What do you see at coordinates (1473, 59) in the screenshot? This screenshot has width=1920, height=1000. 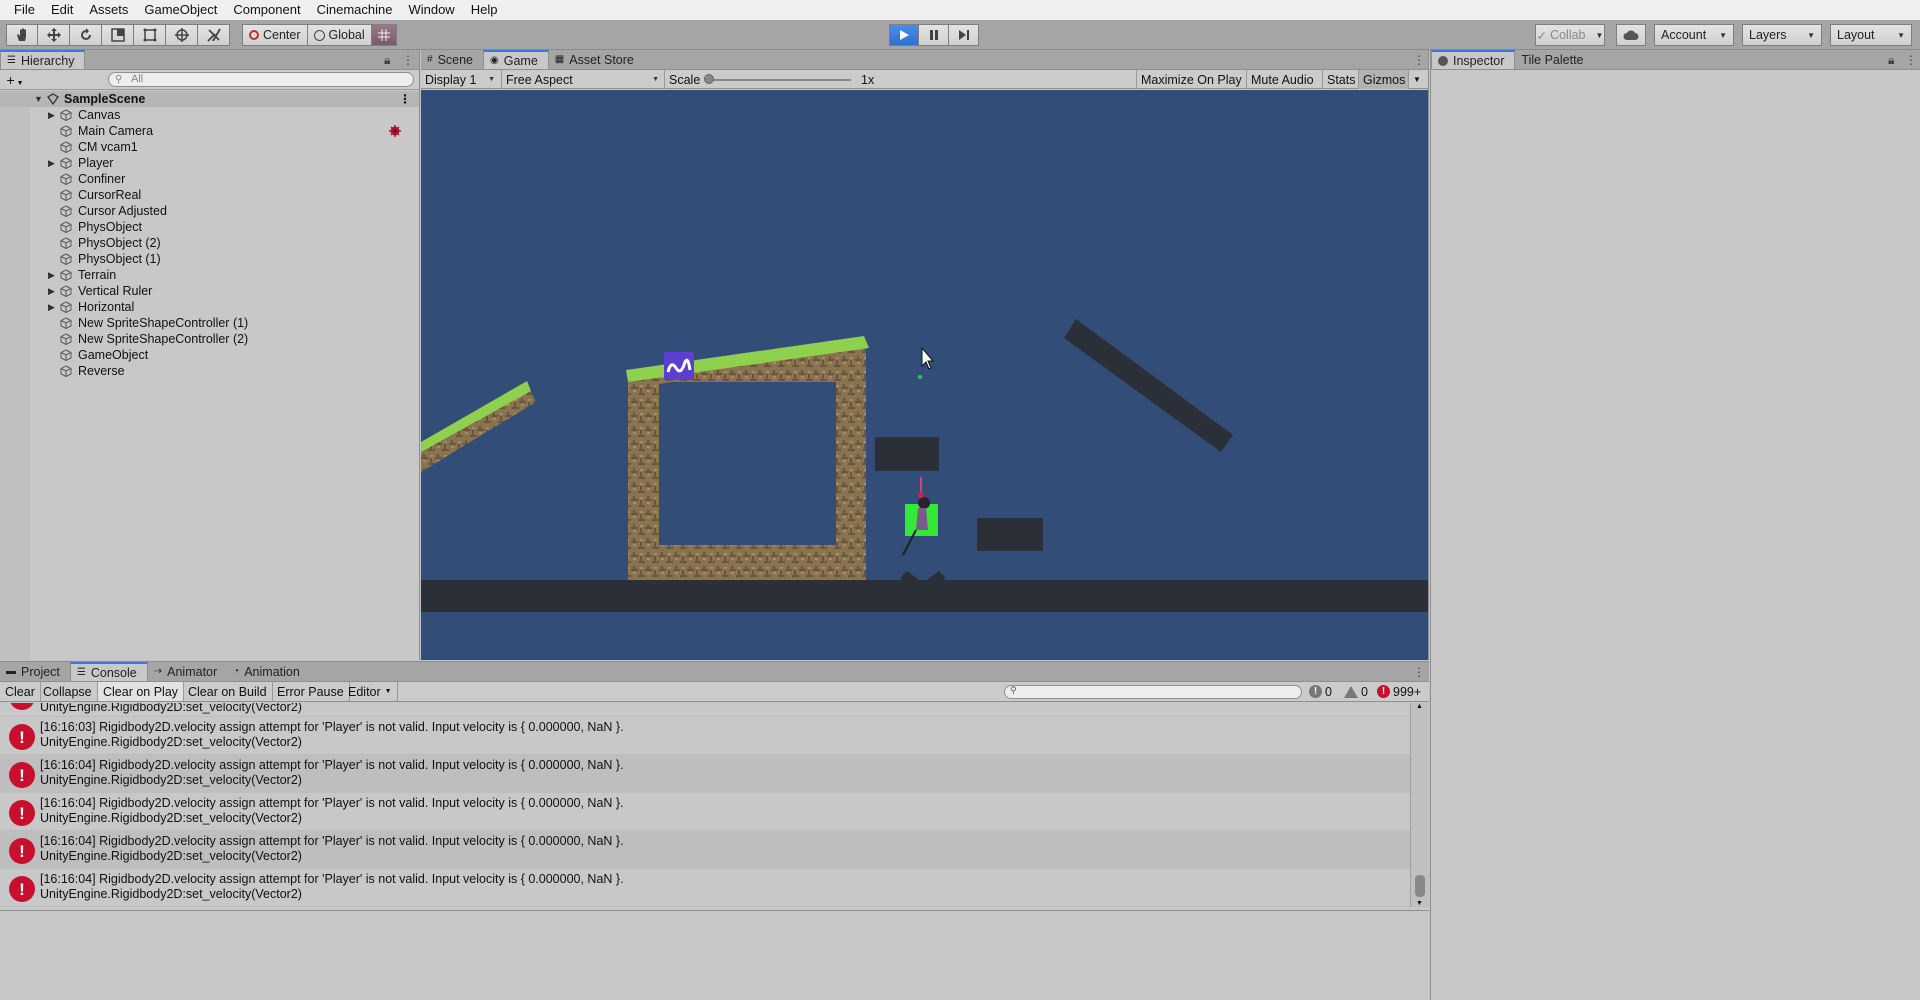 I see `tab-inspector: Inspector` at bounding box center [1473, 59].